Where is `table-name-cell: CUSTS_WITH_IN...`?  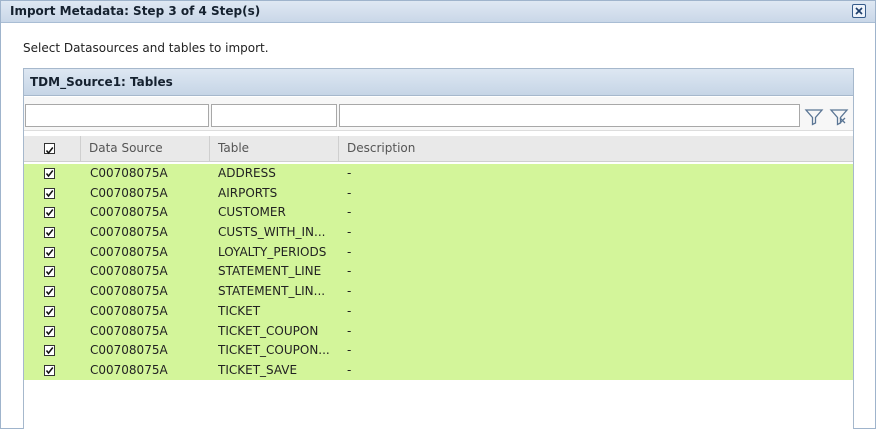
table-name-cell: CUSTS_WITH_IN... is located at coordinates (272, 232).